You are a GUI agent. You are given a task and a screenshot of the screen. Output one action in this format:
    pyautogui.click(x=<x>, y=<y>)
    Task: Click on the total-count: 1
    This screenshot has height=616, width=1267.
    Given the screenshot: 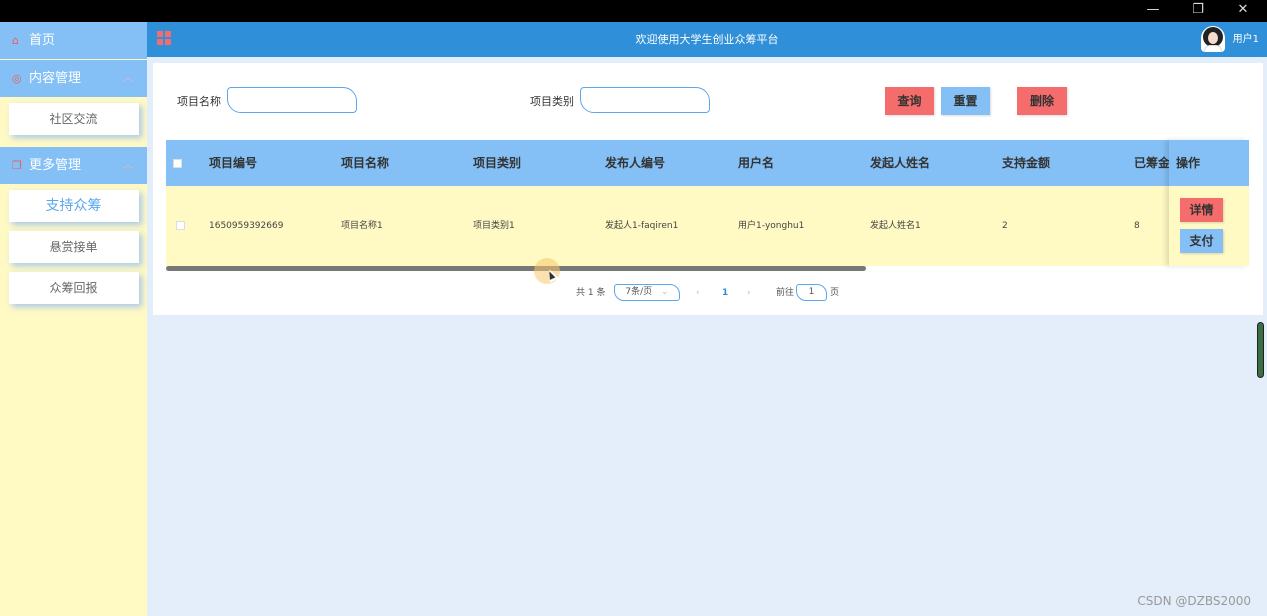 What is the action you would take?
    pyautogui.click(x=590, y=293)
    